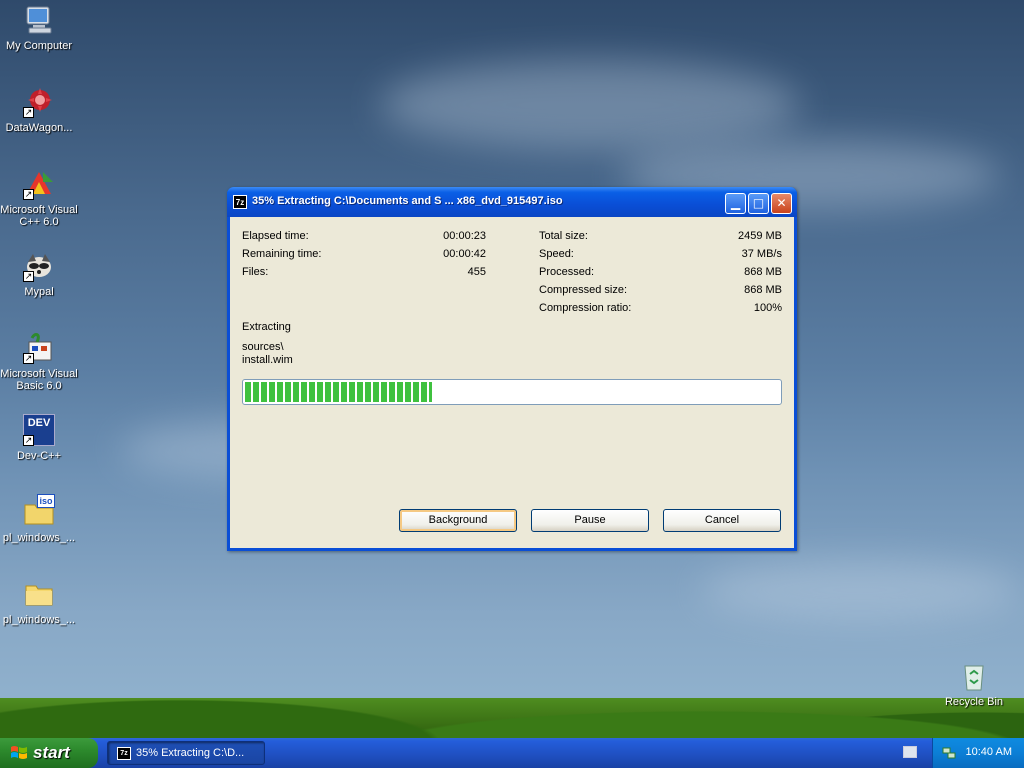  Describe the element at coordinates (761, 254) in the screenshot. I see `speed-value: 37 MB/s` at that location.